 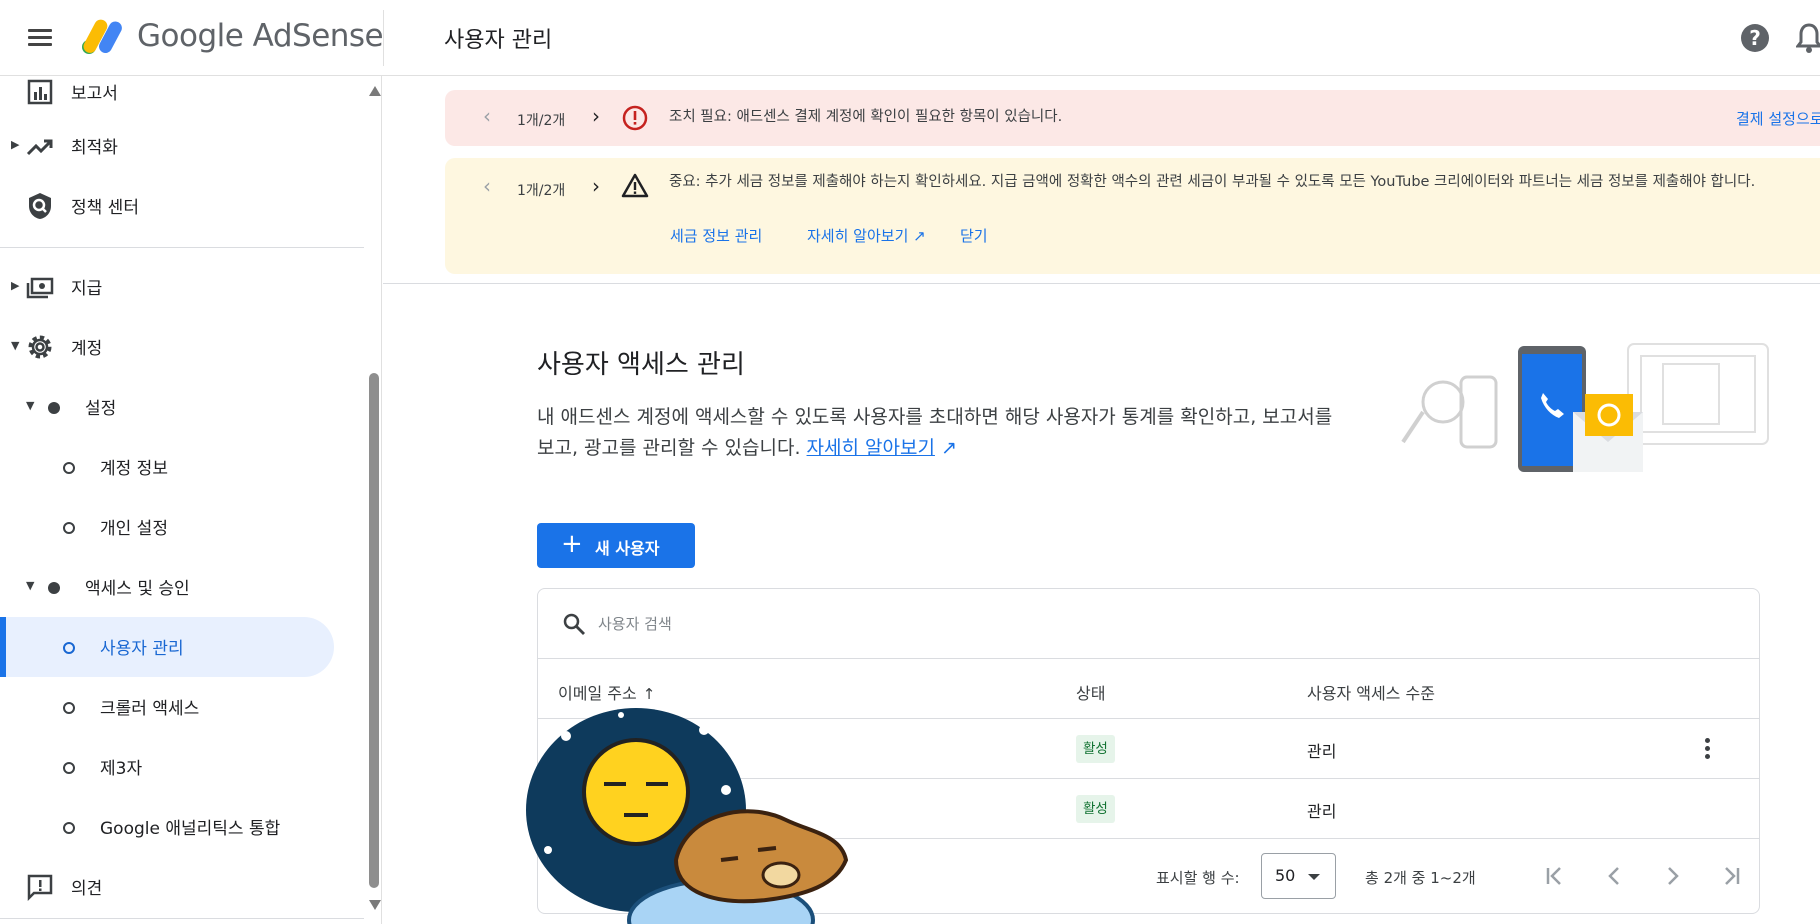 What do you see at coordinates (1673, 876) in the screenshot?
I see `next-page-icon` at bounding box center [1673, 876].